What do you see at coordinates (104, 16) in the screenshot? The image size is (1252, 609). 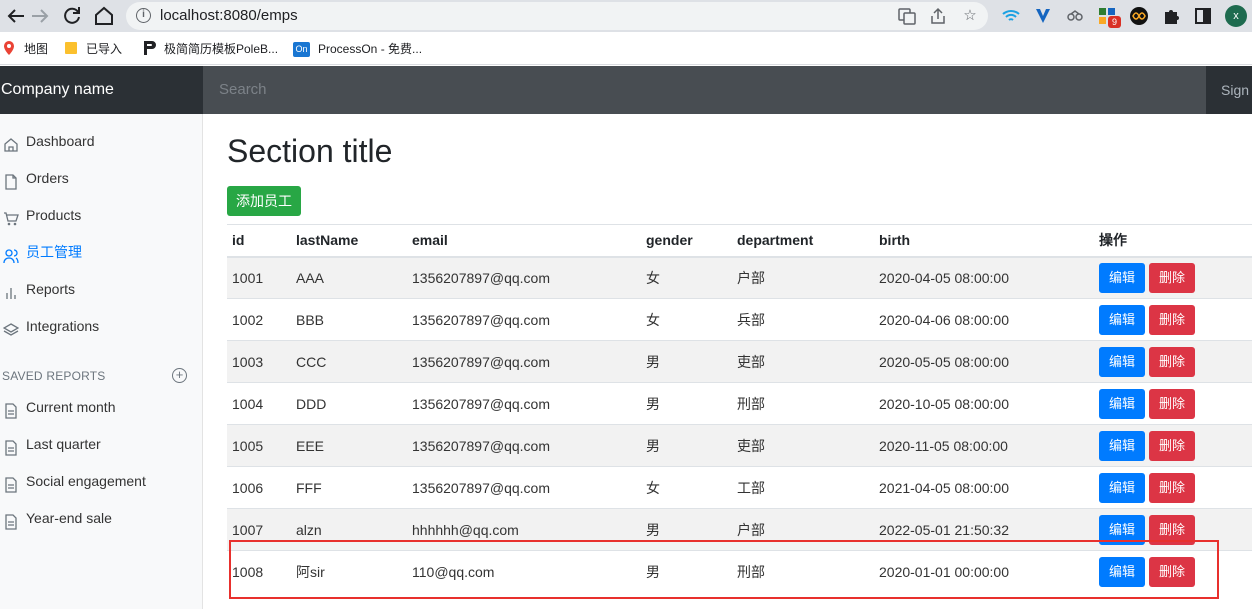 I see `home-icon` at bounding box center [104, 16].